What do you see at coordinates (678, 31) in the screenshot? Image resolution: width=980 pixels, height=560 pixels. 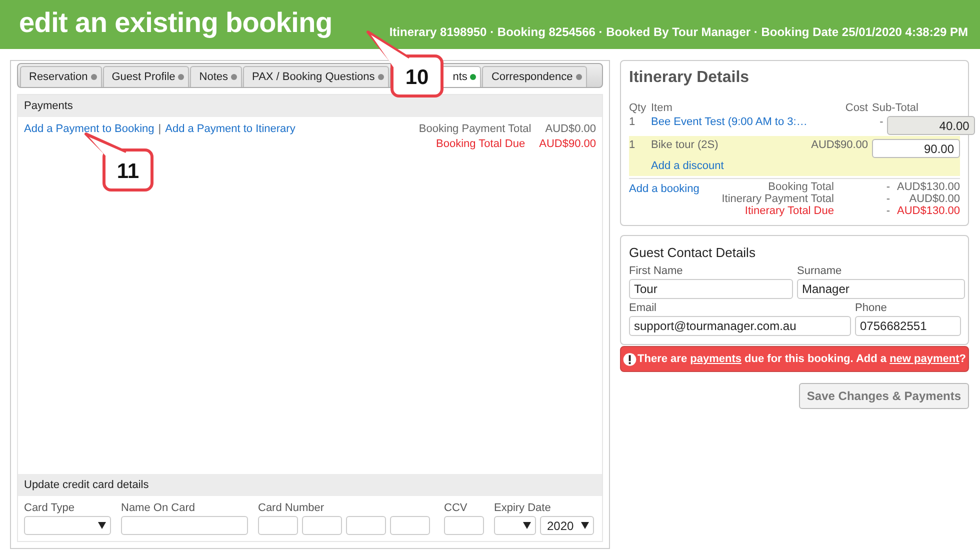 I see `booking-info: Itinerary 8198950 · Booking 8254566 · Booked By Tour Manager · Booking Date 25/01/2020 4:38:29 PM` at bounding box center [678, 31].